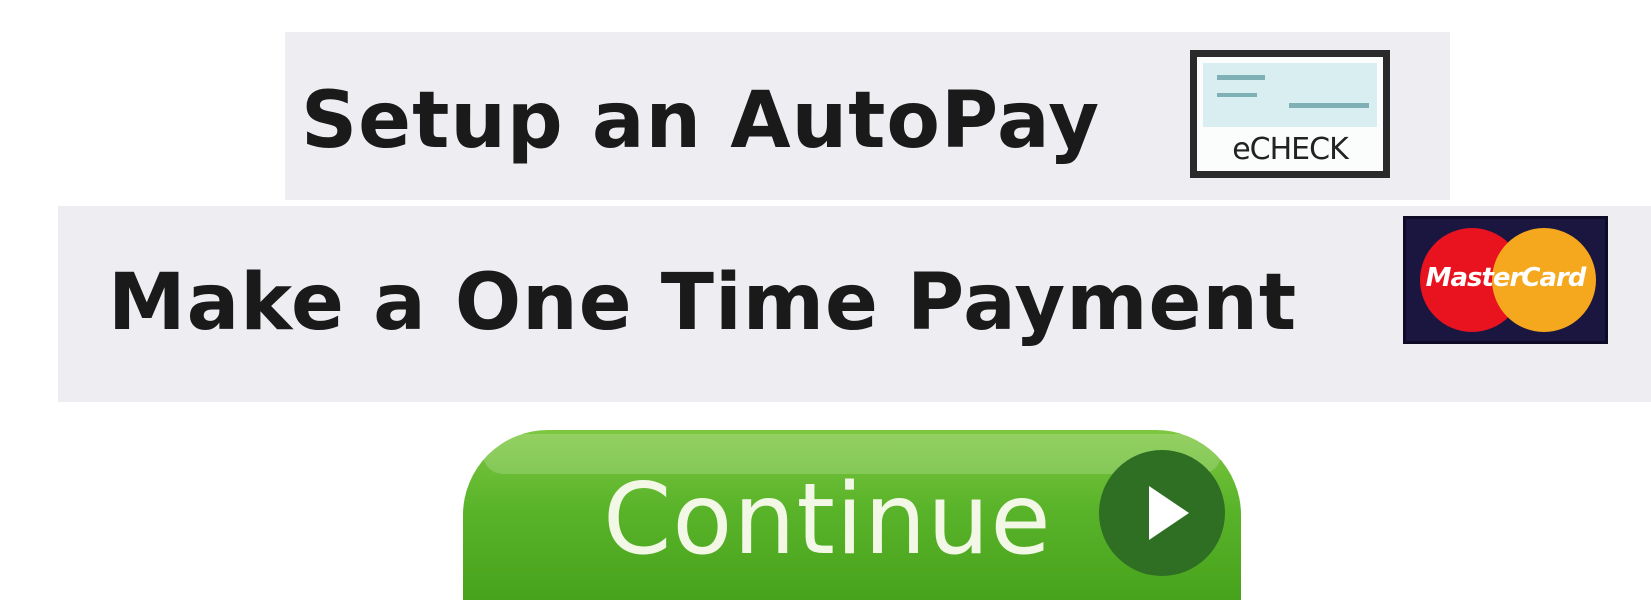 This screenshot has width=1651, height=600. I want to click on mastercard-text: MasterCard, so click(1506, 278).